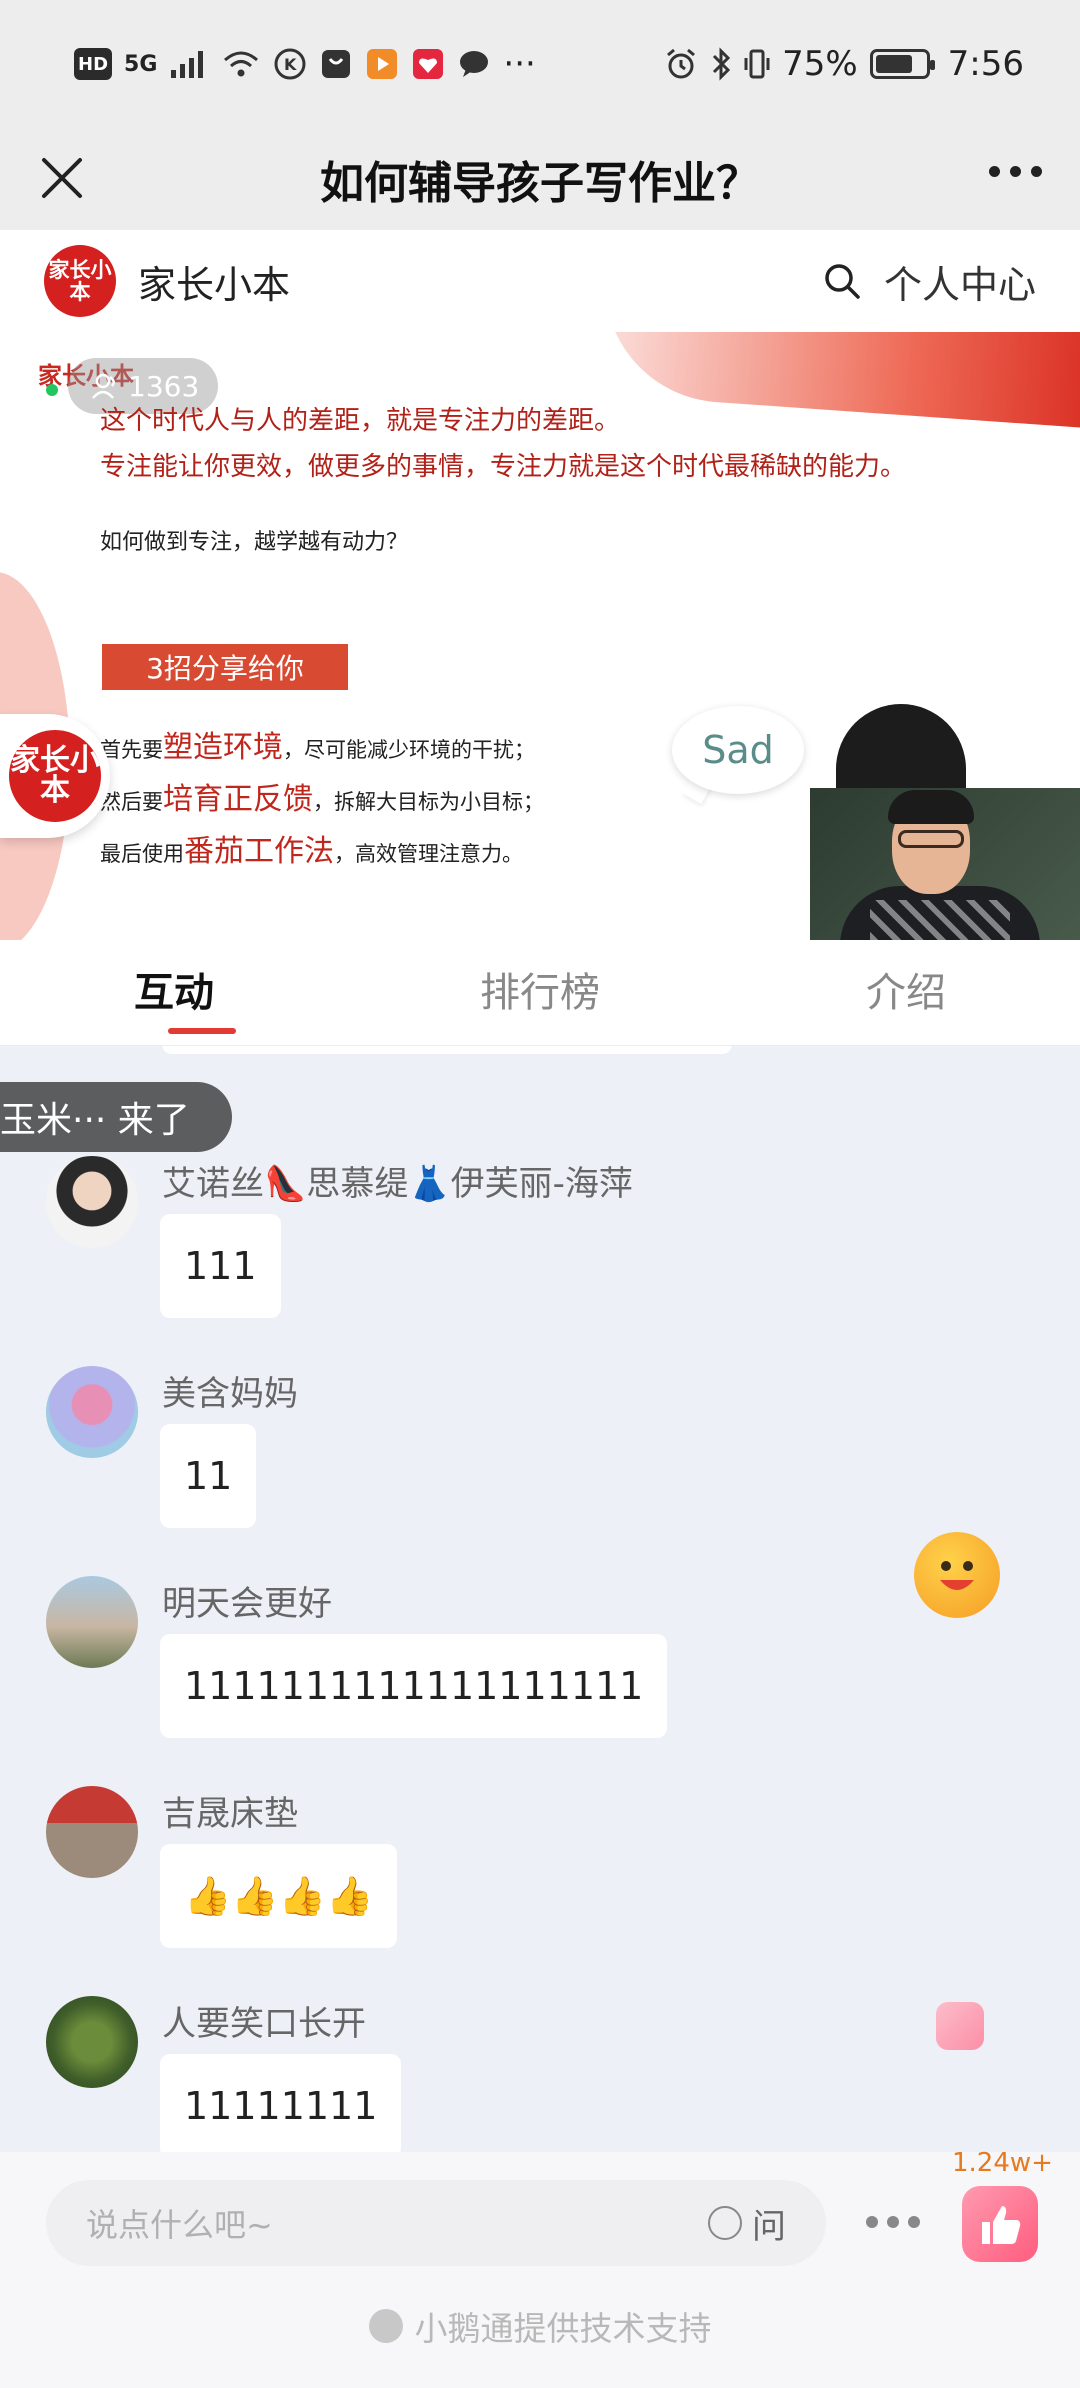 The width and height of the screenshot is (1080, 2388). What do you see at coordinates (187, 64) in the screenshot?
I see `signal-icon` at bounding box center [187, 64].